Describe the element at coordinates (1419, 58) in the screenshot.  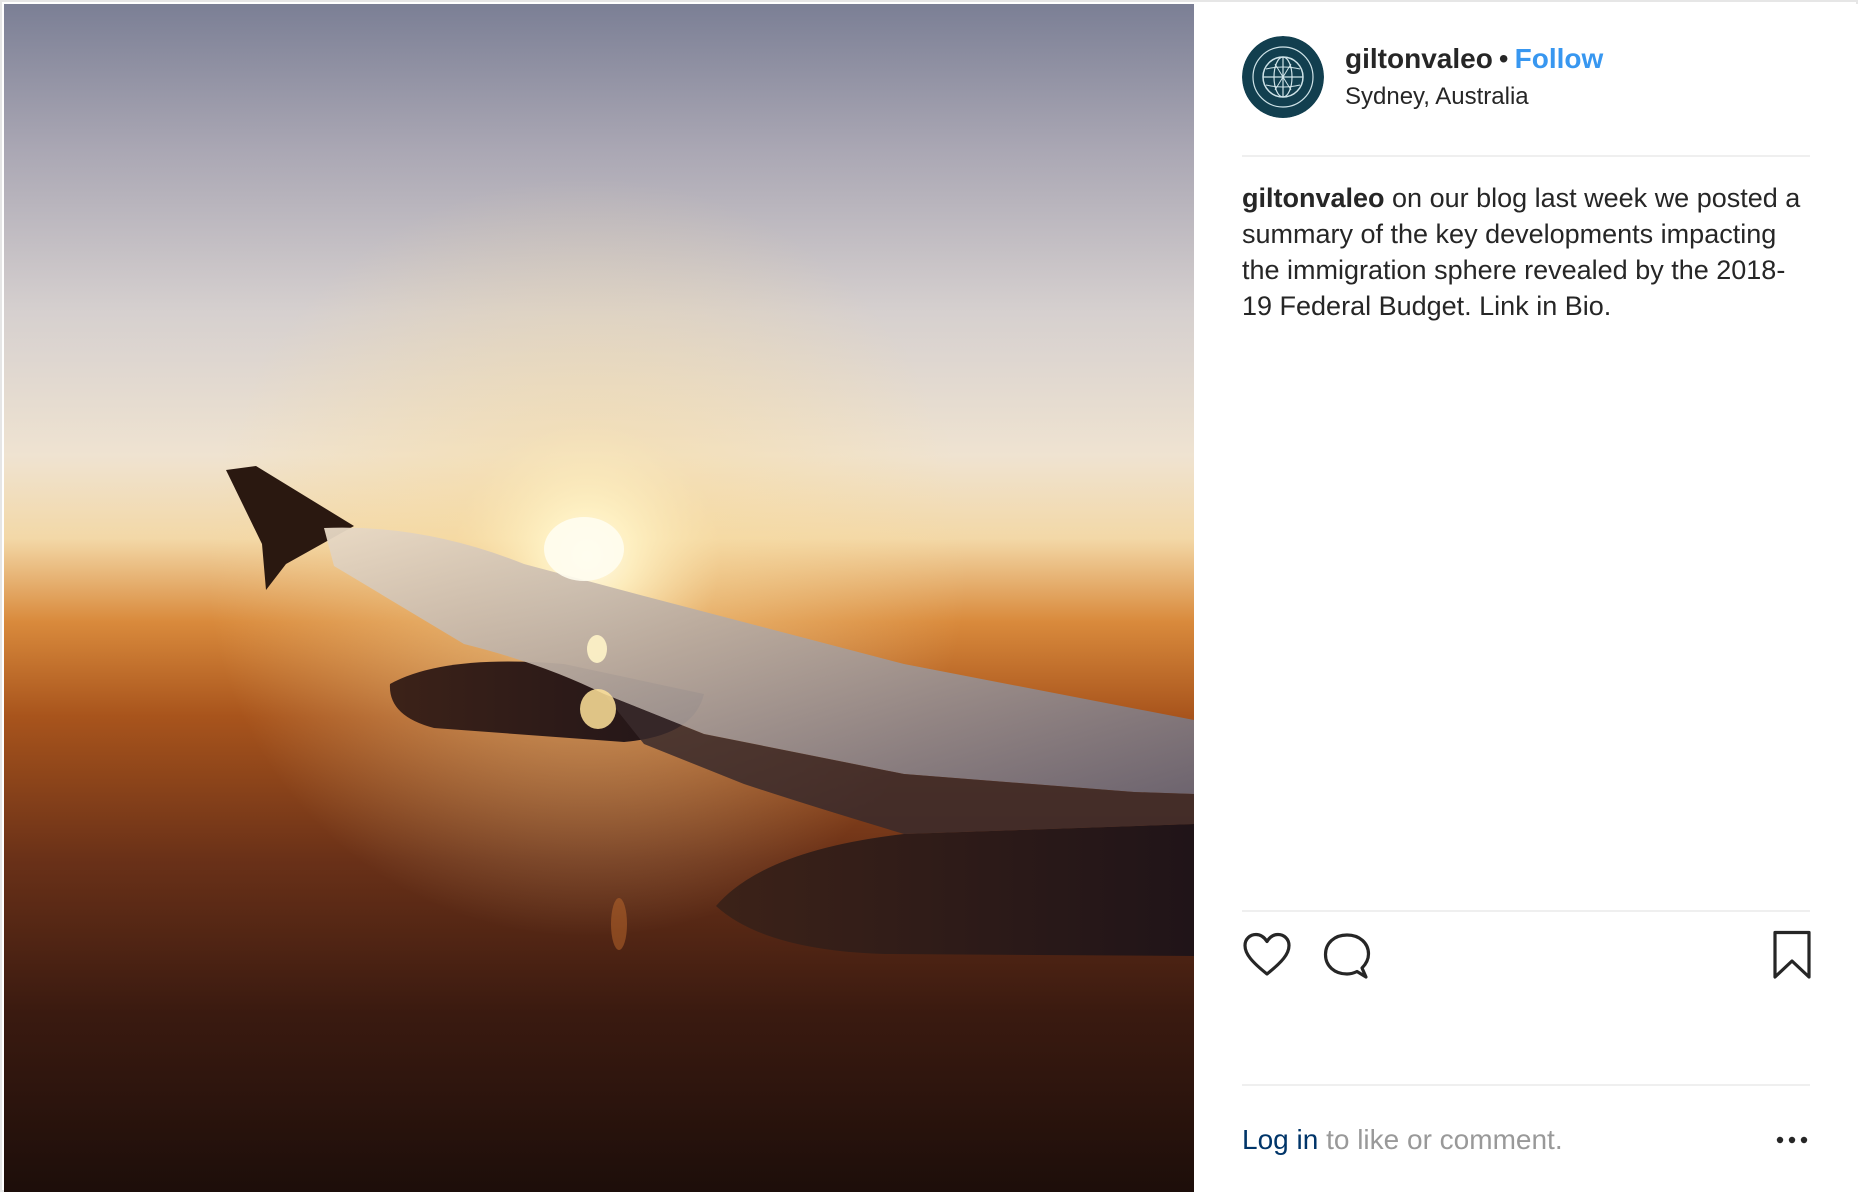
I see `author-username-link: giltonvaleo` at that location.